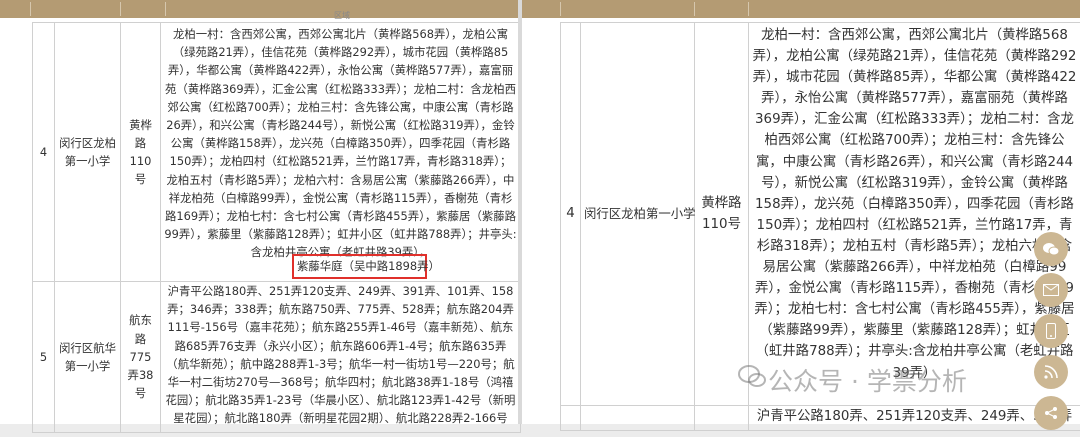  I want to click on school-name: 闵行区航华第一小学, so click(88, 357).